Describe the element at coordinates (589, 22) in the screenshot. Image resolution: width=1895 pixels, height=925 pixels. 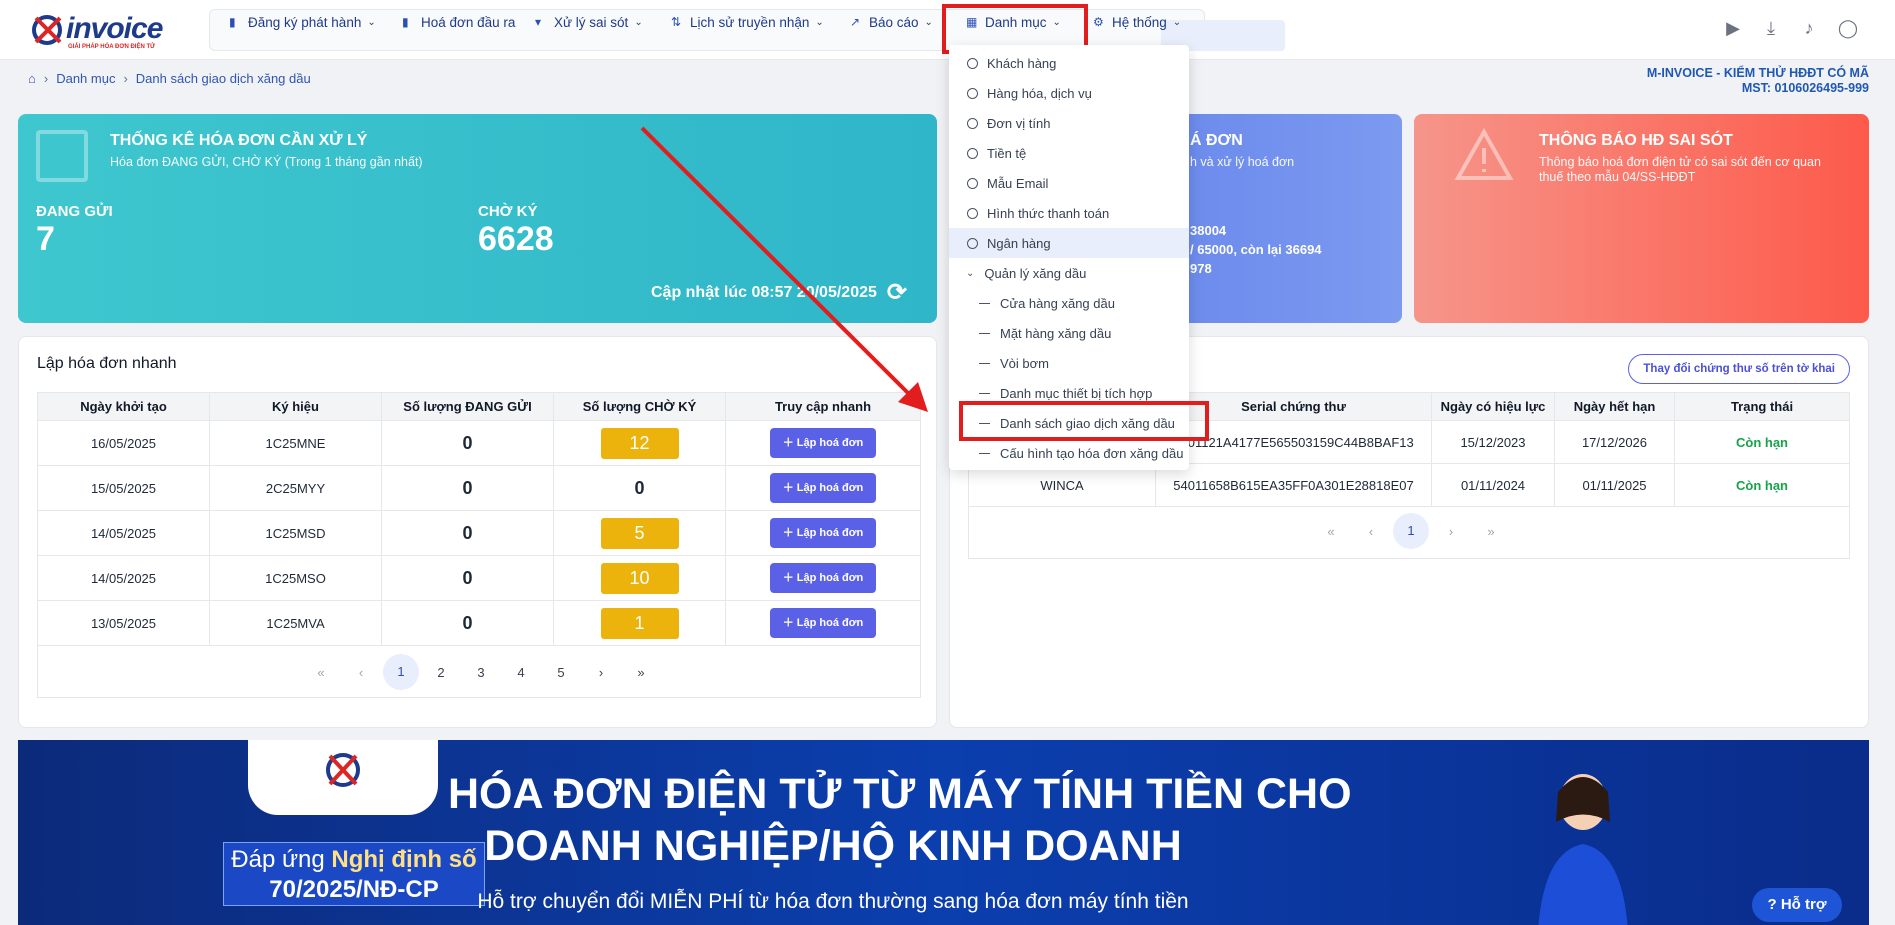
I see `nav-xu-ly-sai-sot: ▾ Xử lý sai sót ⌄` at that location.